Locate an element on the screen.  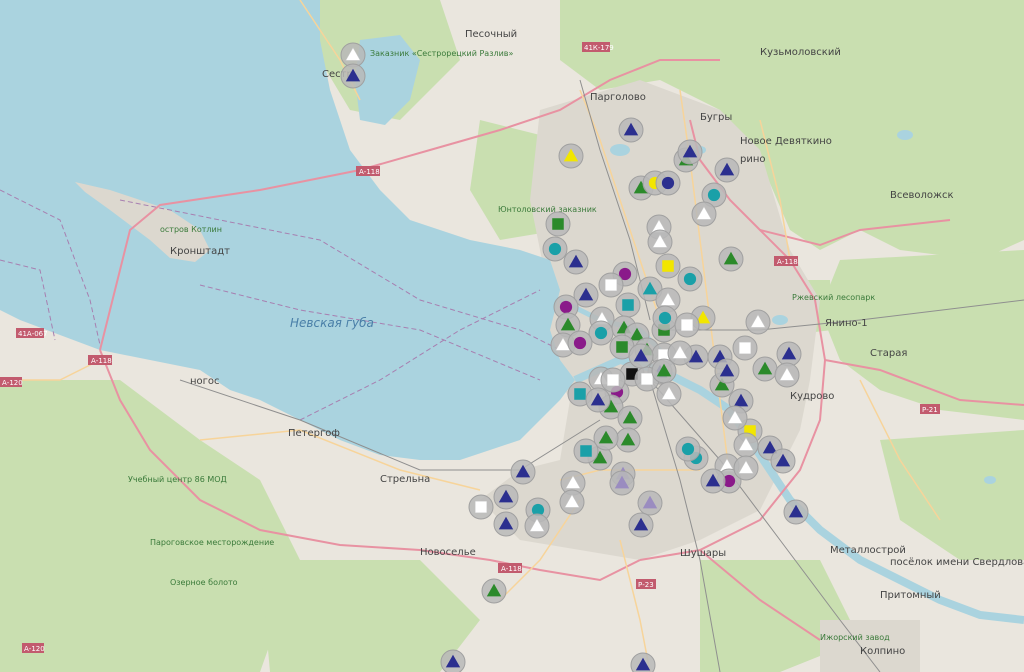
marker-yellow-square is located at coordinates (668, 266).